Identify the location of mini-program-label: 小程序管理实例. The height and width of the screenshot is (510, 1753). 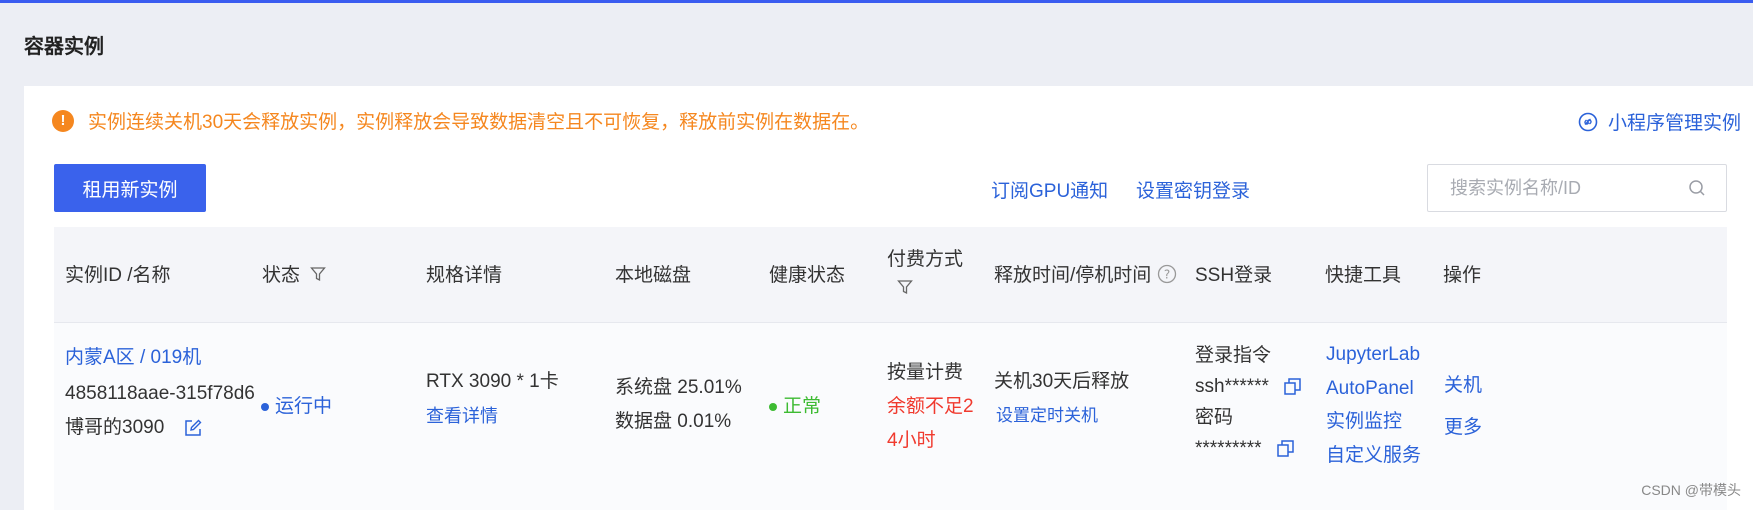
(1674, 123).